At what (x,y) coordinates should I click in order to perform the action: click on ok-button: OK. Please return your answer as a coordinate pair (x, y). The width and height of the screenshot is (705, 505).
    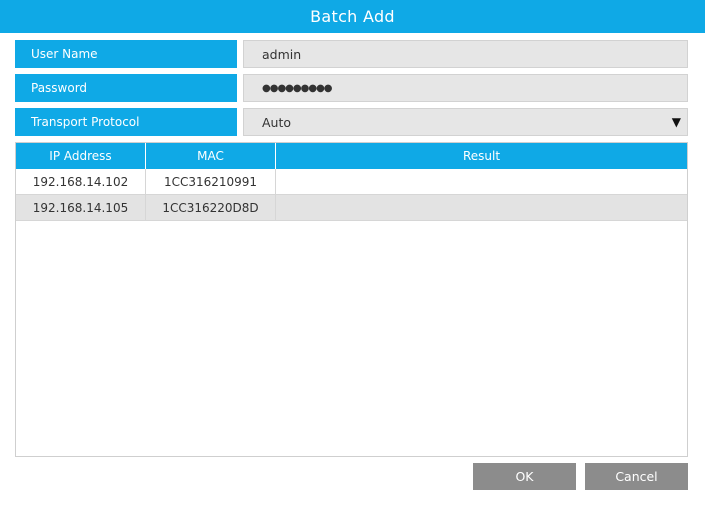
    Looking at the image, I should click on (524, 476).